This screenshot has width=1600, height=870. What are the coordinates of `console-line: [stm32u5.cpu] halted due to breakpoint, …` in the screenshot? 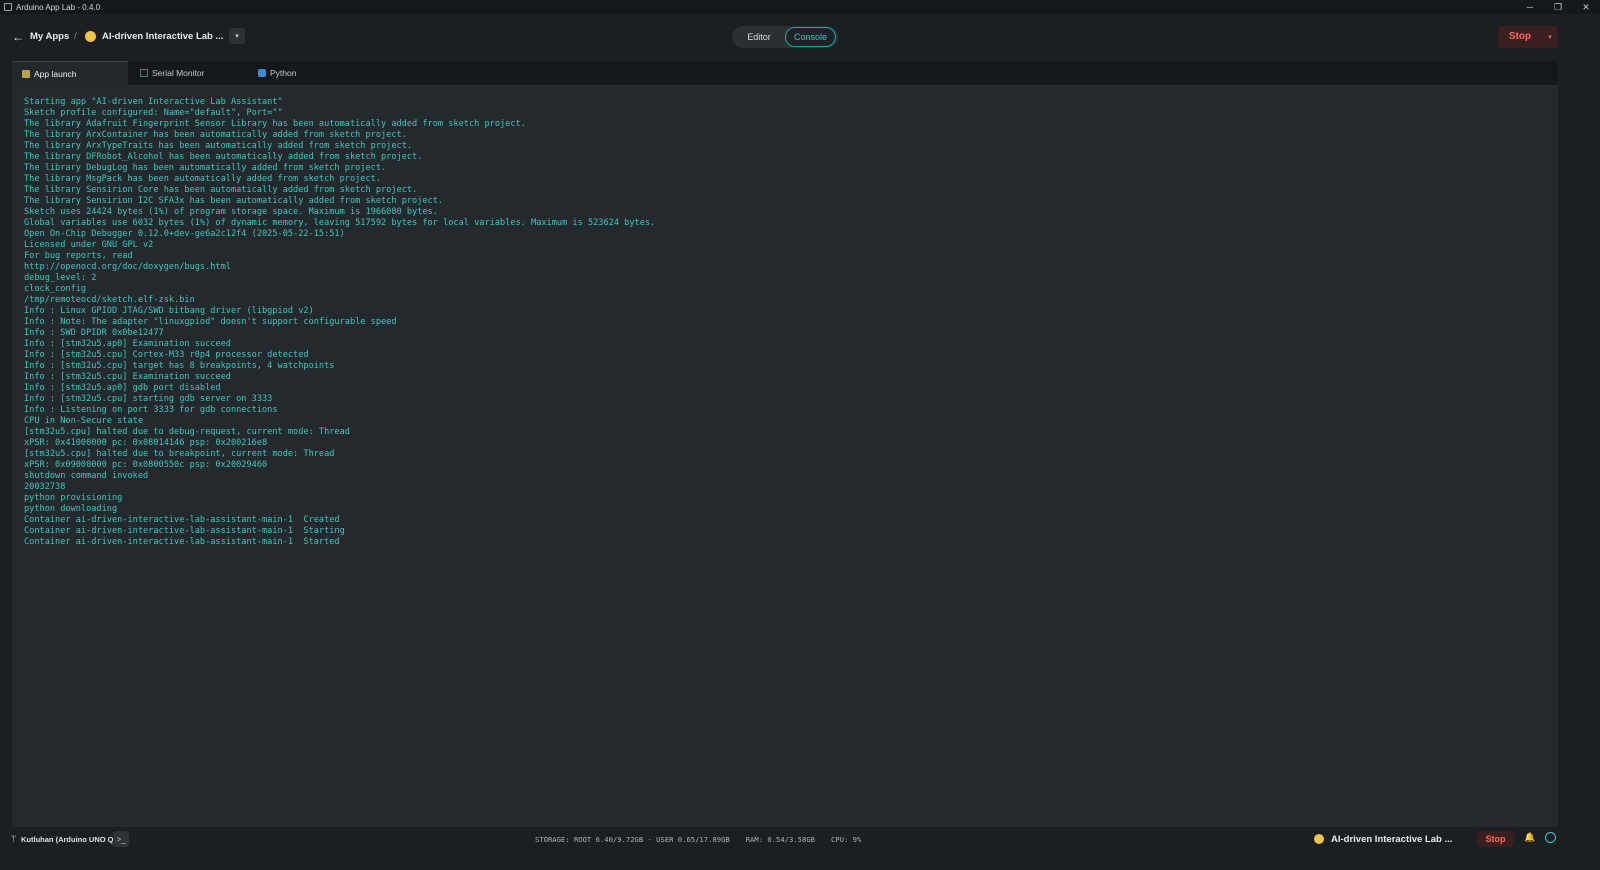 It's located at (179, 454).